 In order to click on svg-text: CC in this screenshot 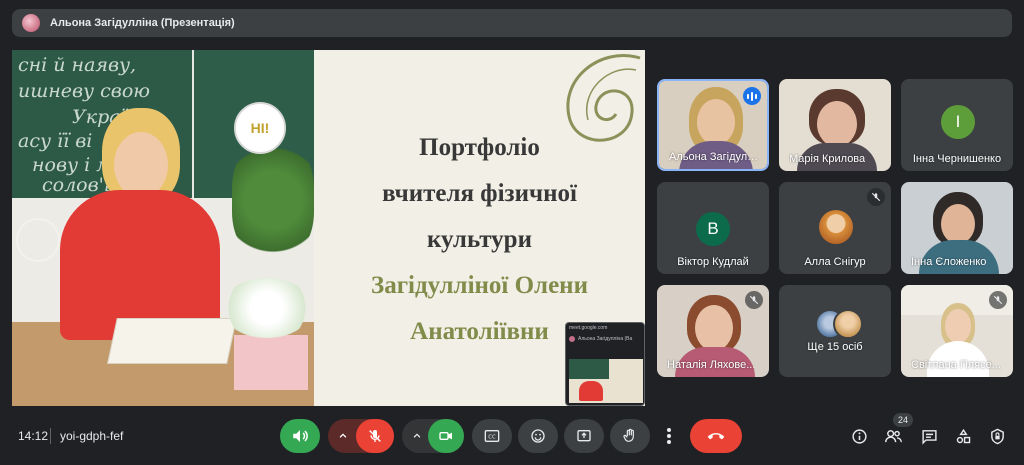, I will do `click(492, 438)`.